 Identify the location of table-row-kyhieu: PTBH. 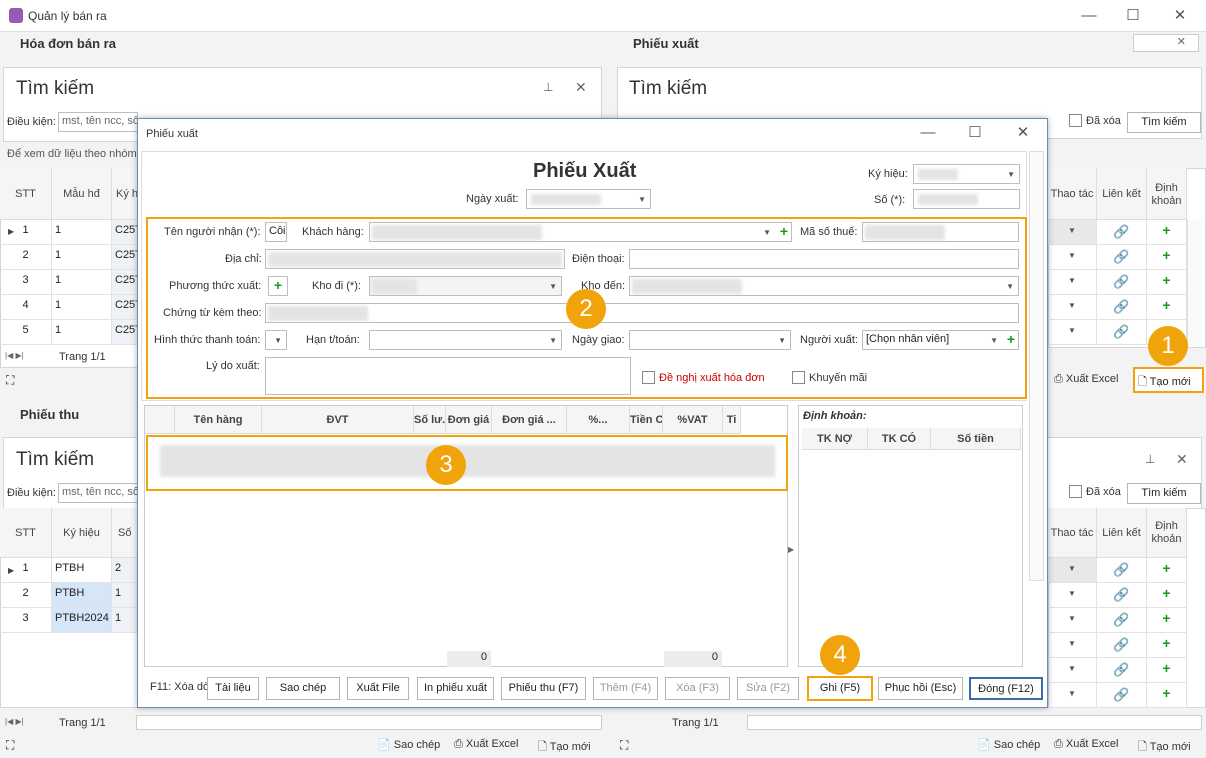
(82, 570).